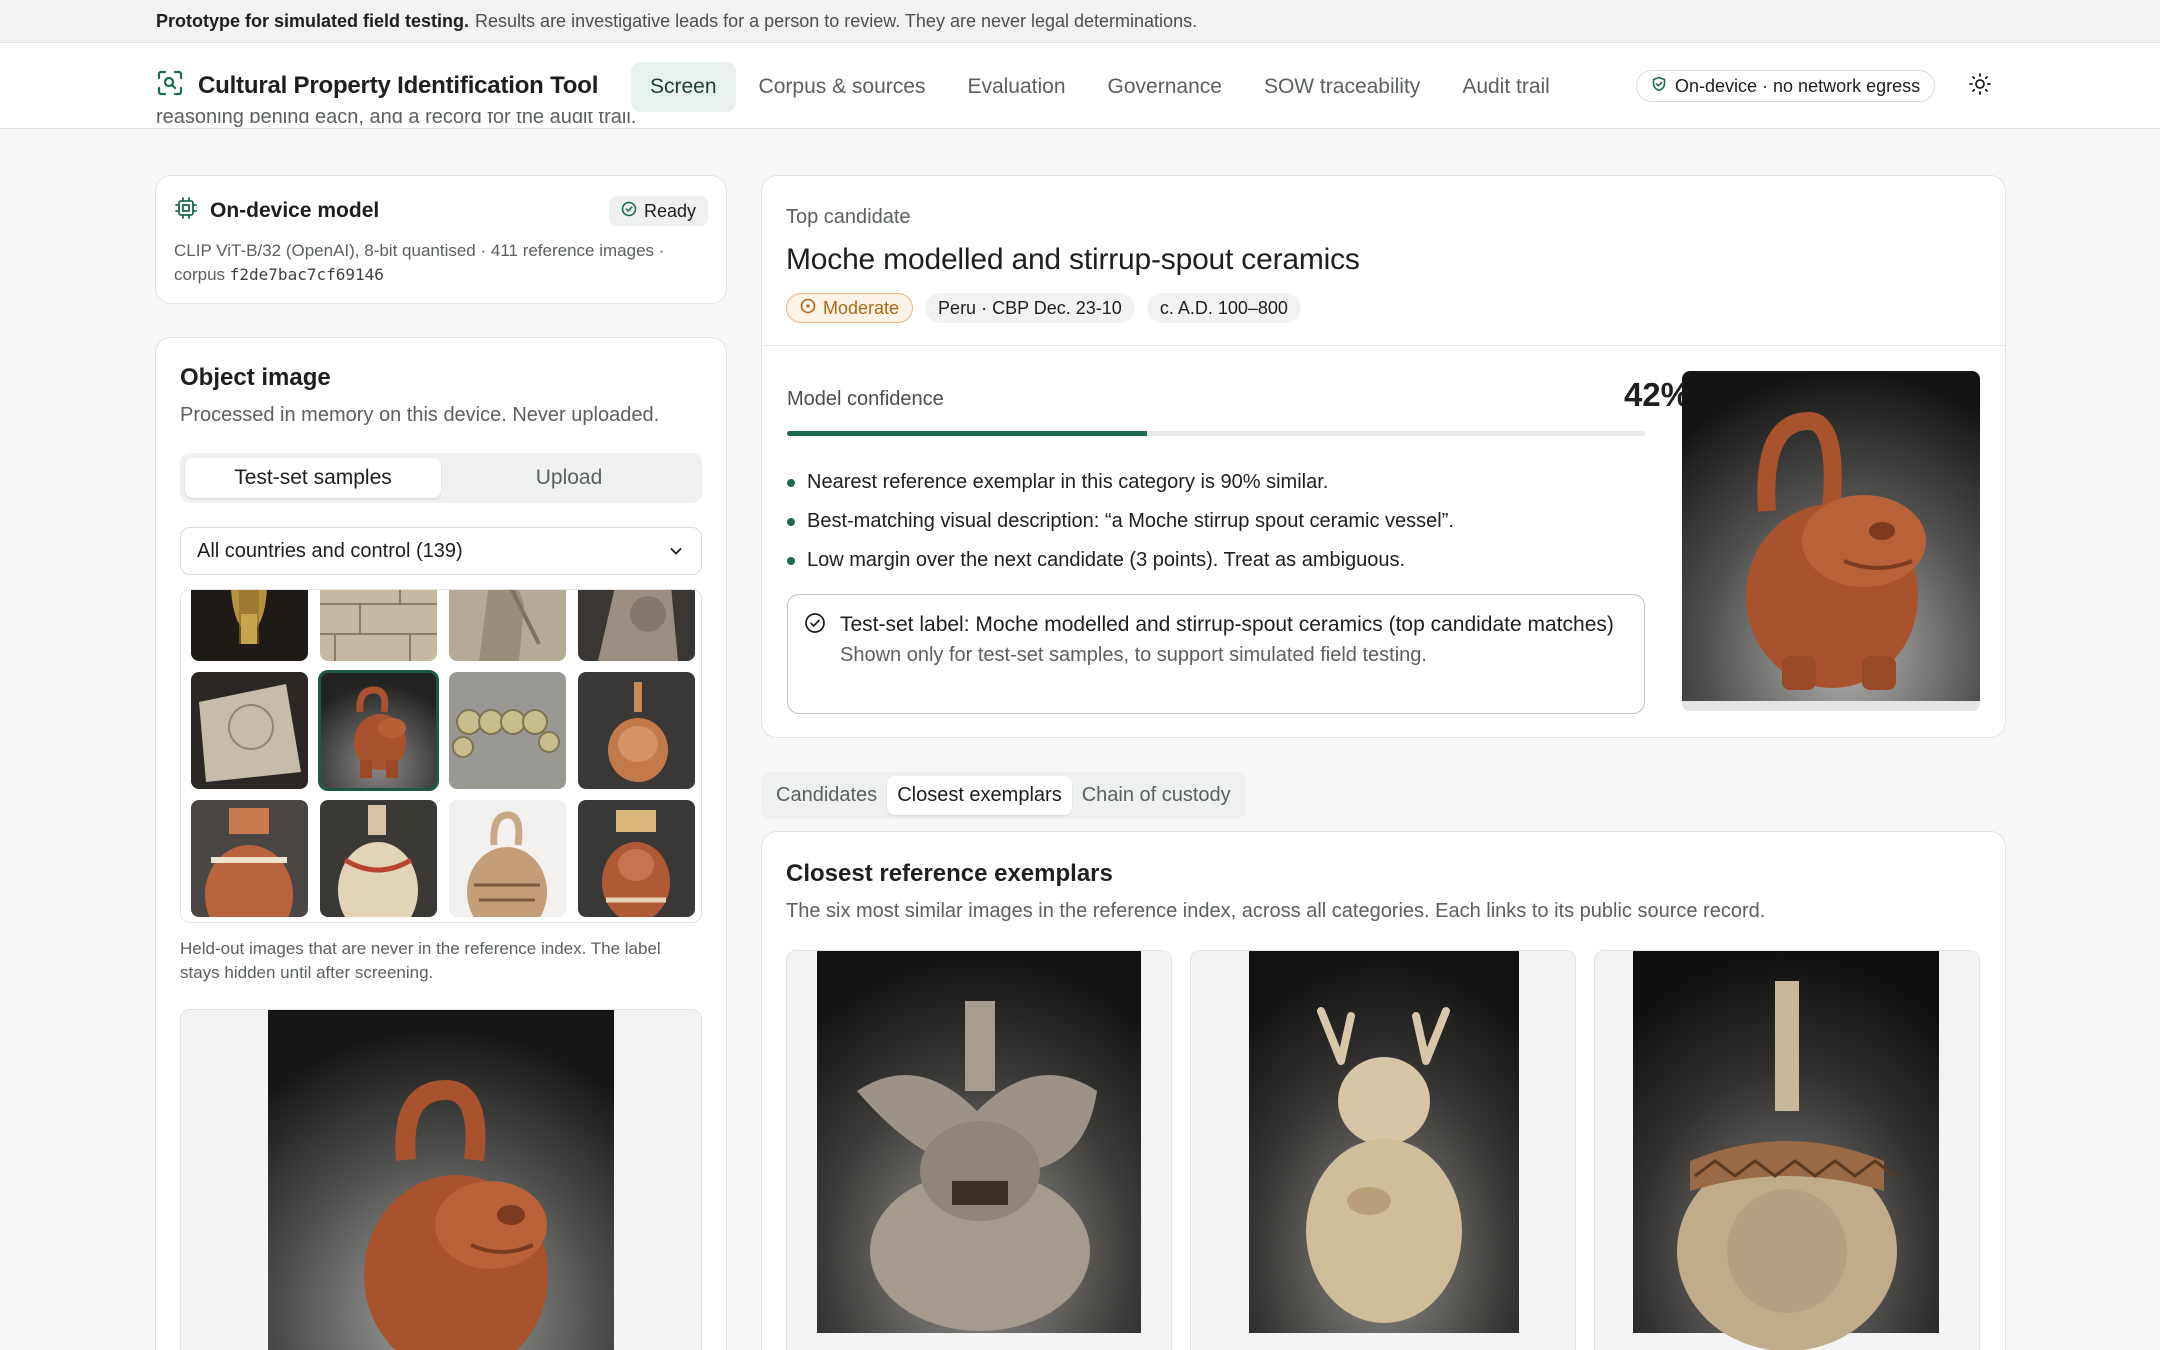 This screenshot has width=2160, height=1350. I want to click on egress-badge: On-device · no network egress, so click(1786, 86).